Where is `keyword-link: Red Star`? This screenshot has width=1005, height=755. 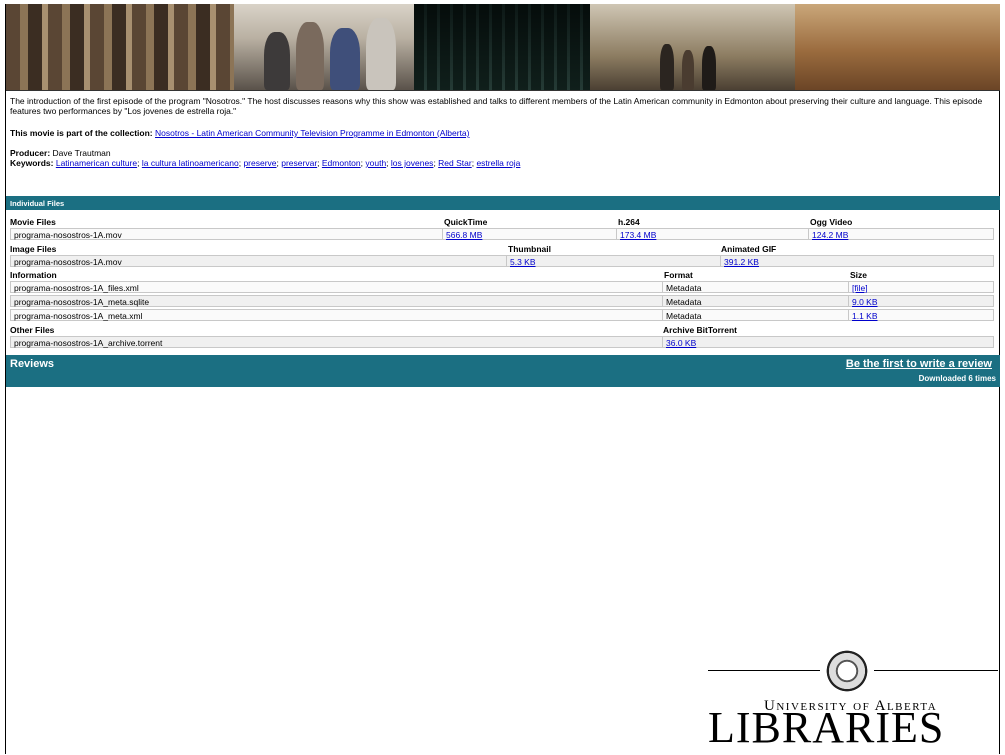
keyword-link: Red Star is located at coordinates (455, 163).